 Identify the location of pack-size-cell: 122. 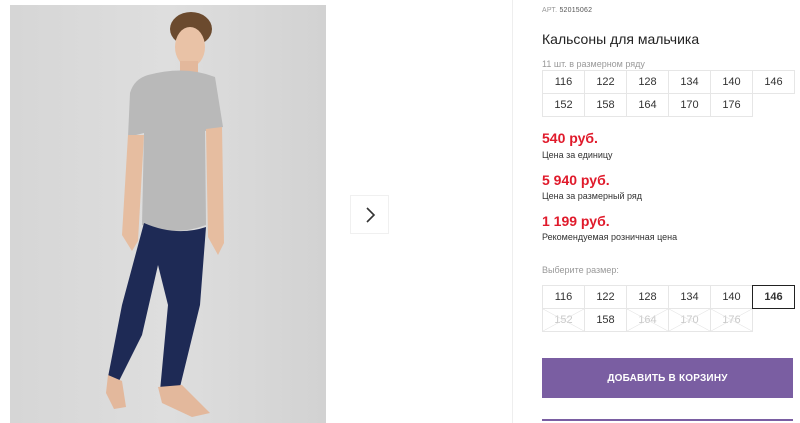
(605, 82).